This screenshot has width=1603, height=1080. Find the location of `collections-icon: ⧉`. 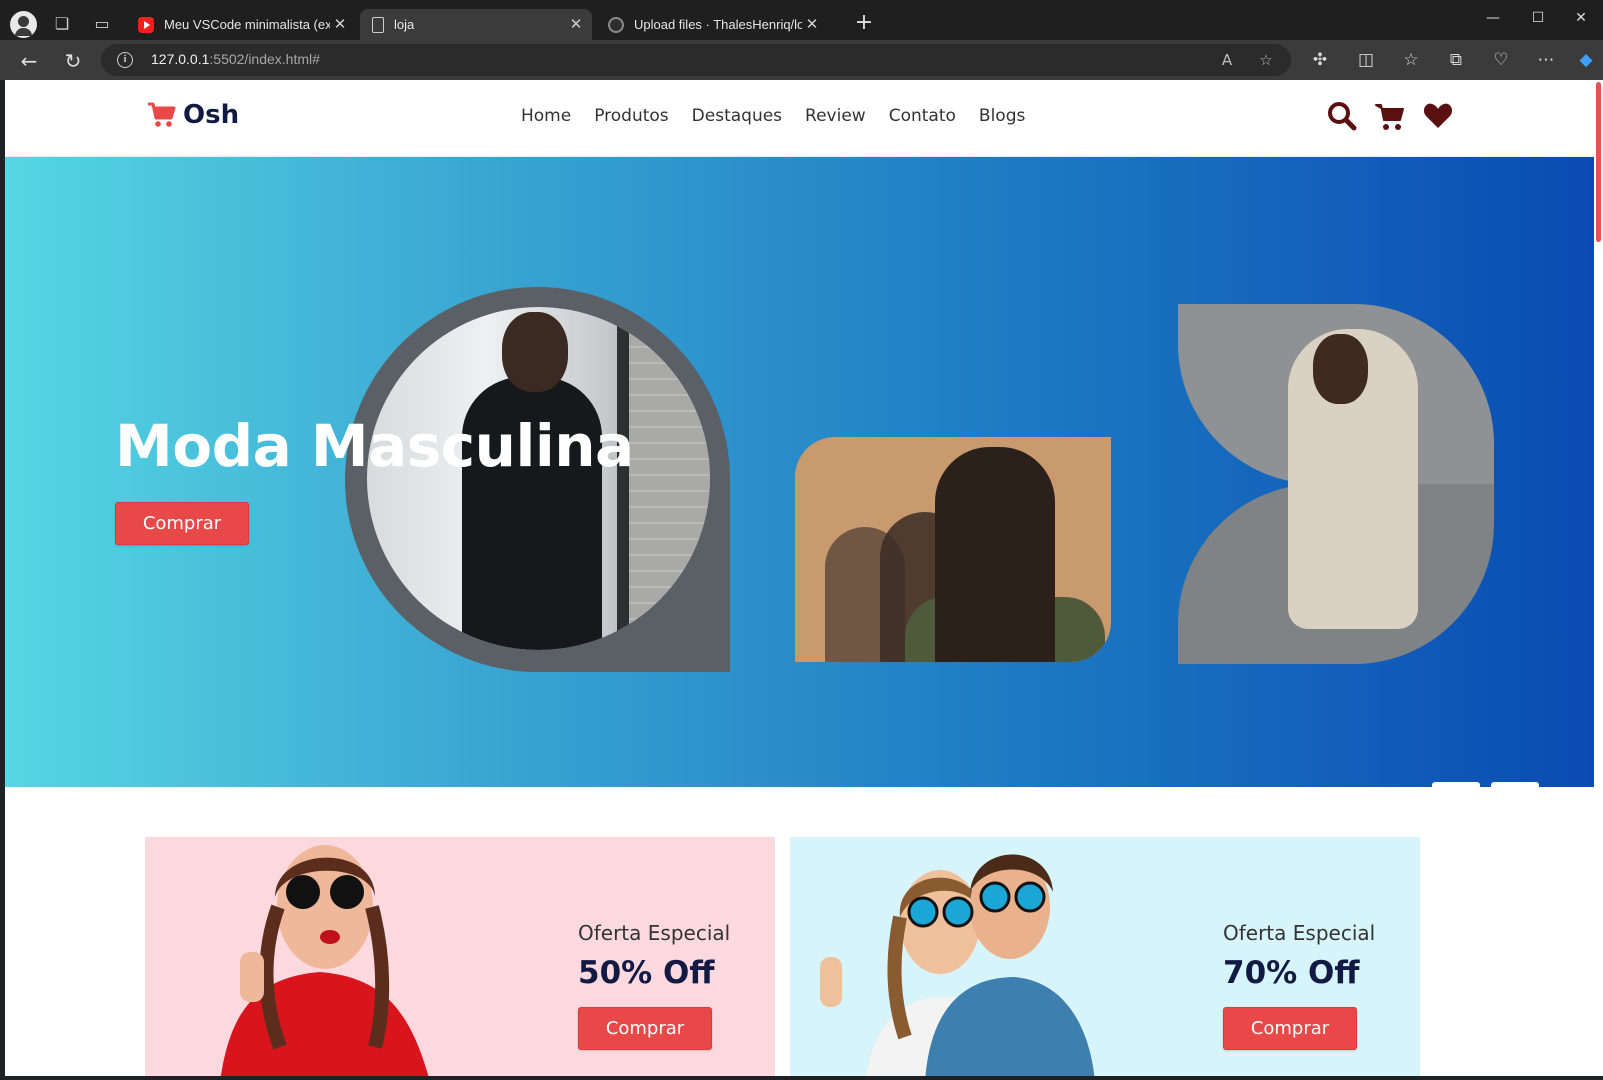

collections-icon: ⧉ is located at coordinates (1456, 60).